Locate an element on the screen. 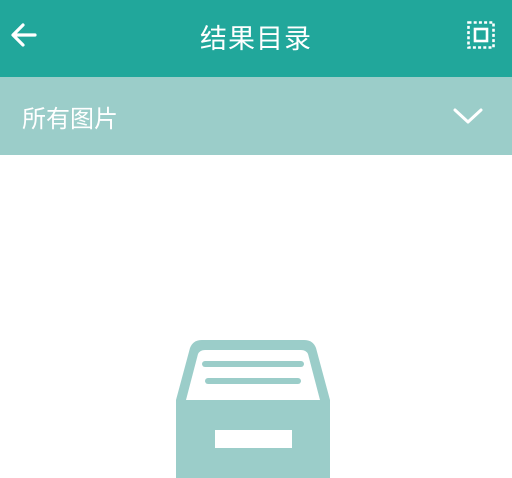 The height and width of the screenshot is (478, 512). select-all-button is located at coordinates (481, 35).